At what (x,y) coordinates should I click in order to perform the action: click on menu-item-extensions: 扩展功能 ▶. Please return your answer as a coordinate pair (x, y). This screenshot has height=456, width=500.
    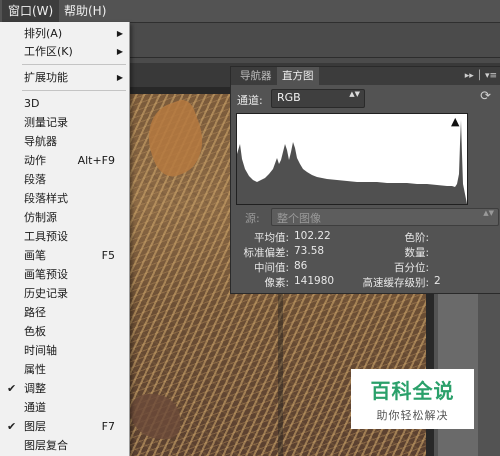
    Looking at the image, I should click on (64, 78).